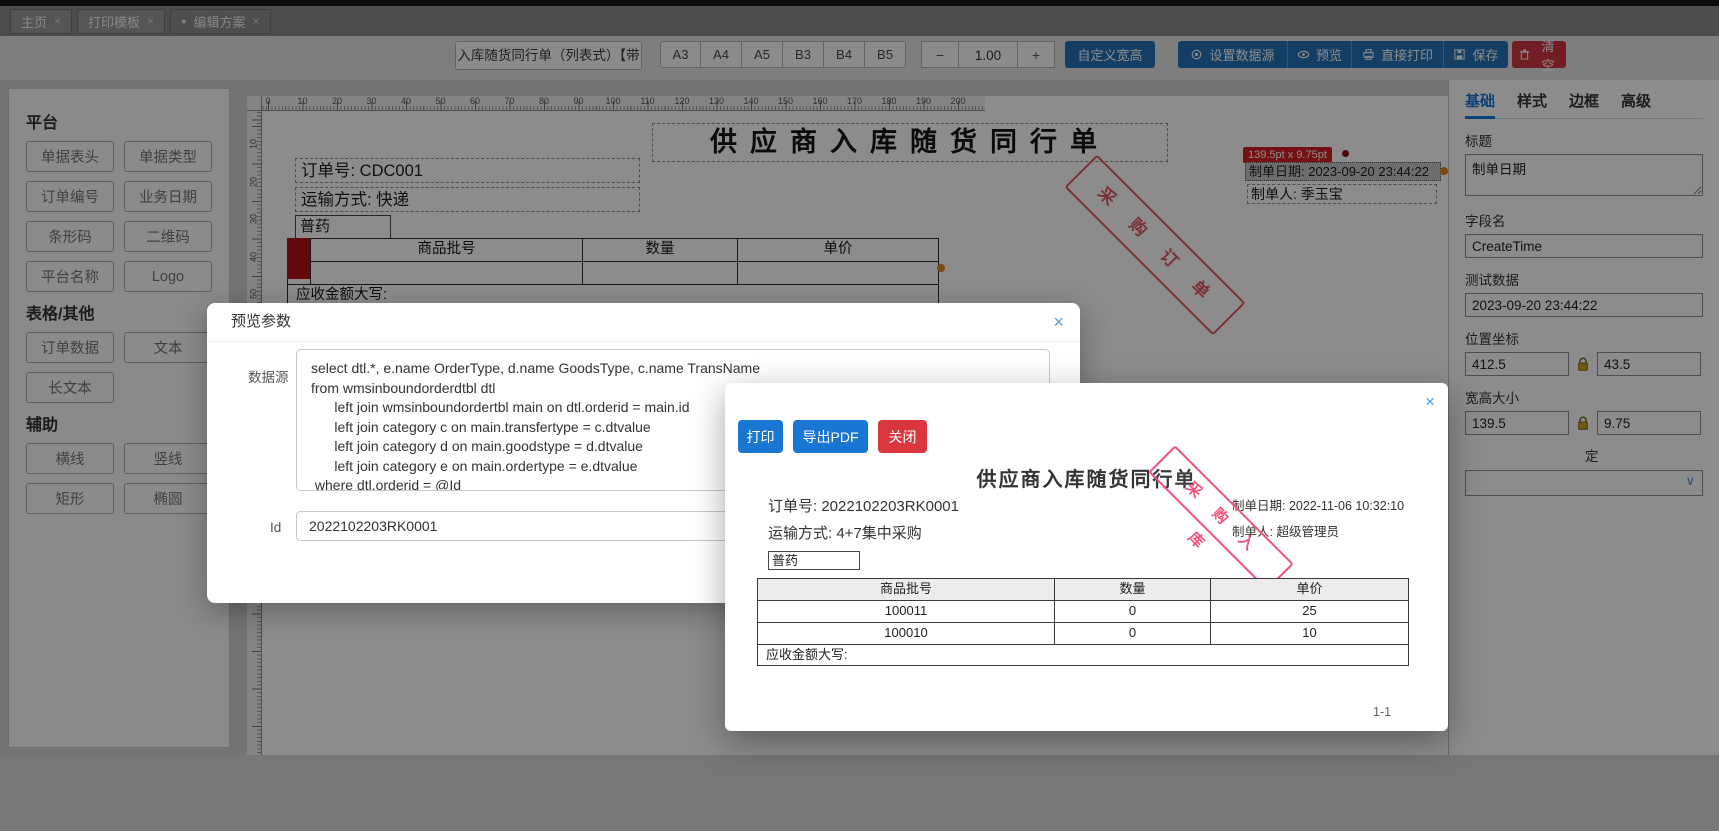 The width and height of the screenshot is (1719, 831). I want to click on preview-transport: 运输方式: 4+7集中采购, so click(845, 533).